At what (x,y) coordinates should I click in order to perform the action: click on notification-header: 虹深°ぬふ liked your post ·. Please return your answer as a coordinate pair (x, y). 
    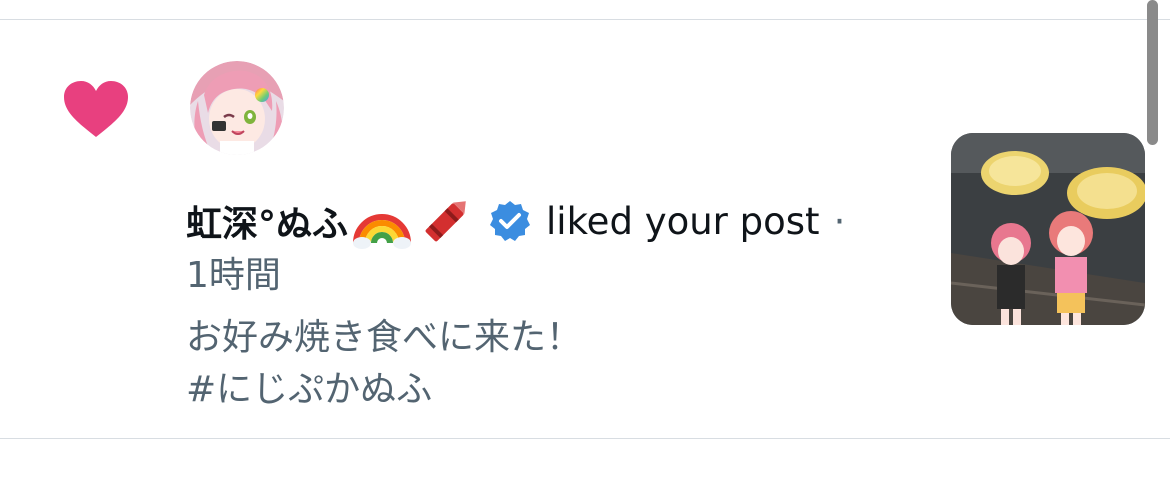
    Looking at the image, I should click on (515, 221).